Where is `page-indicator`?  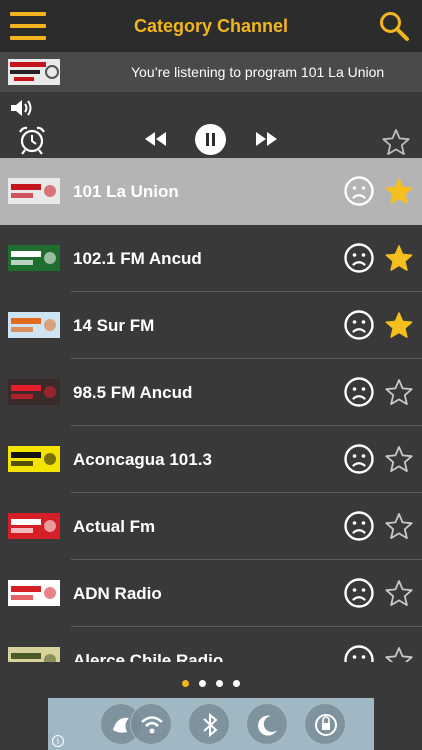
page-indicator is located at coordinates (211, 680).